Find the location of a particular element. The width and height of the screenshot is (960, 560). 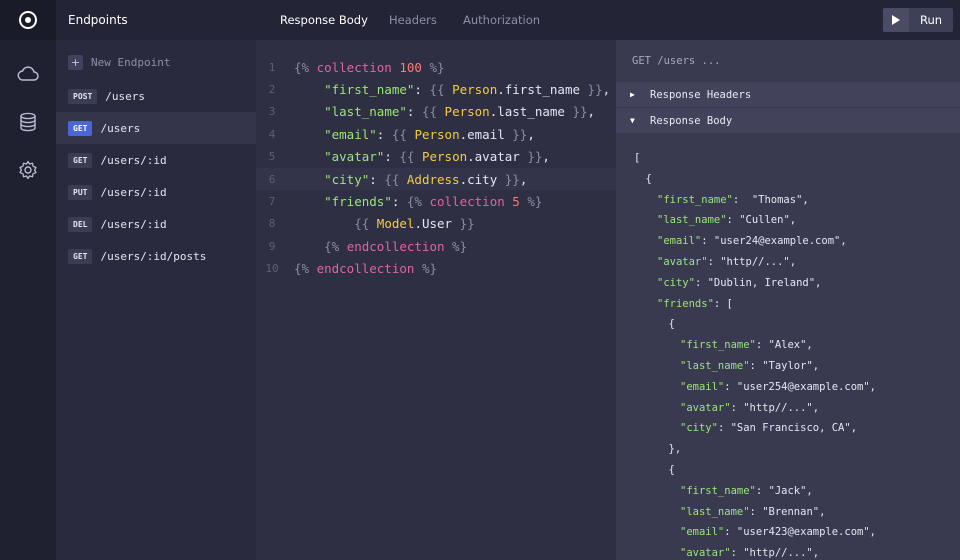

code-token: .first_name is located at coordinates (539, 89).